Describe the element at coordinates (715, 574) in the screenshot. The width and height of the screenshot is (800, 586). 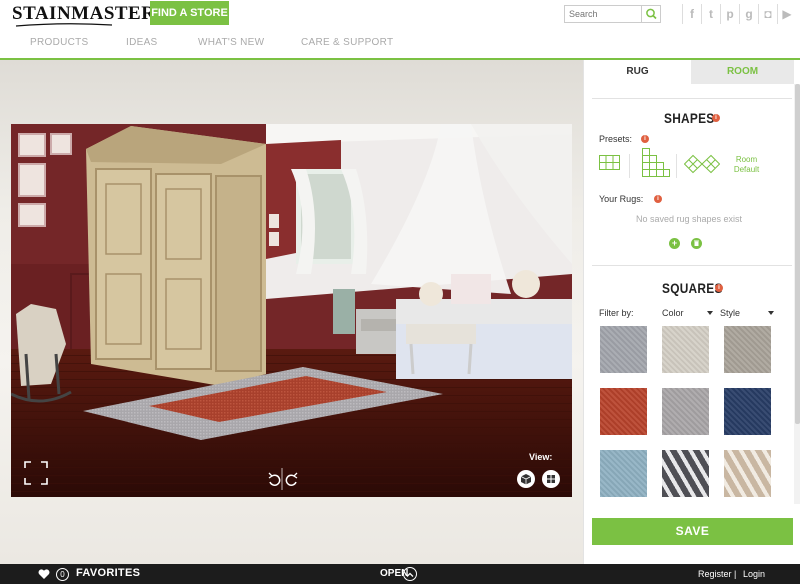
I see `register-link: Register` at that location.